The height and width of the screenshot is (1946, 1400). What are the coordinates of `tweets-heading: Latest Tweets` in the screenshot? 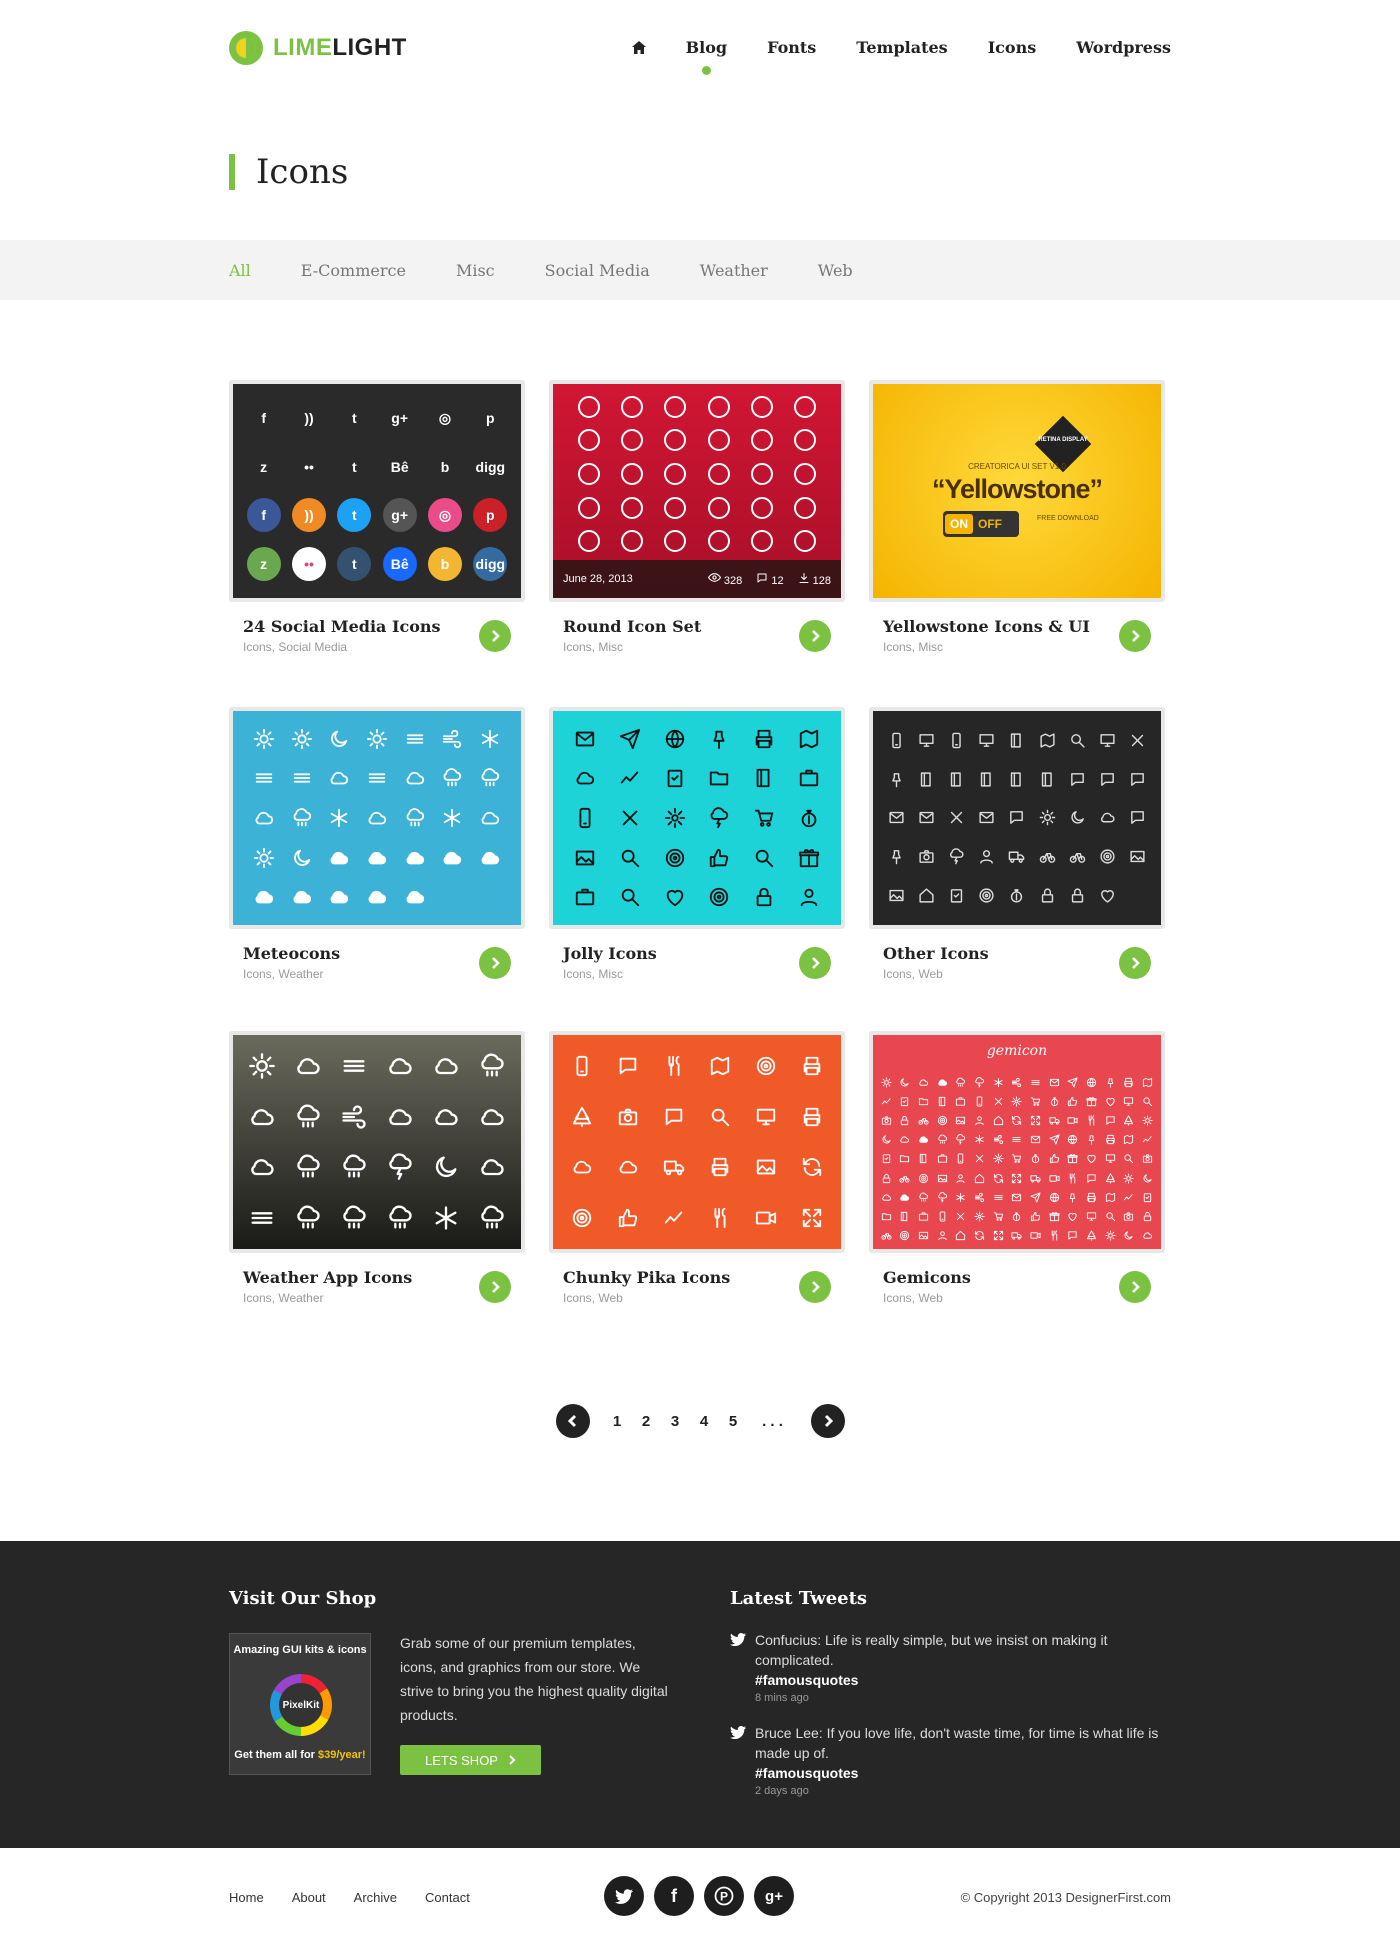 It's located at (799, 1598).